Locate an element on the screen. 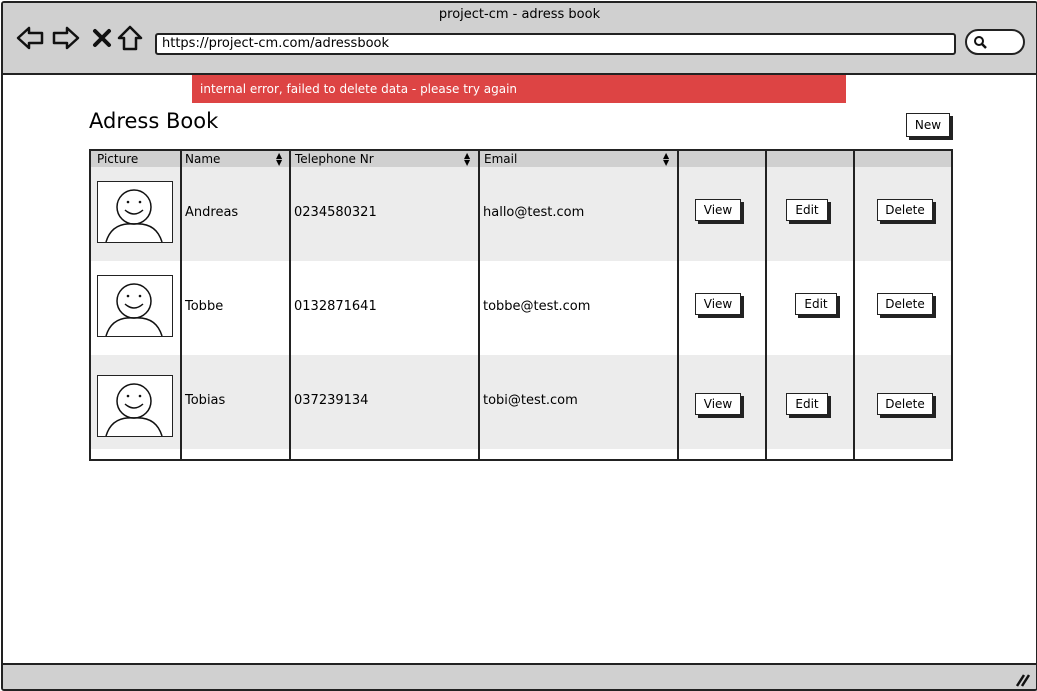  contact-email: hallo@test.com is located at coordinates (534, 212).